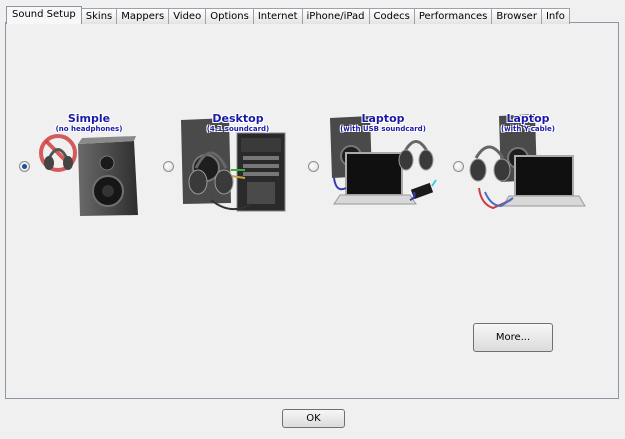  I want to click on option-laptop-y-cable-title-text: Laptop, so click(528, 118).